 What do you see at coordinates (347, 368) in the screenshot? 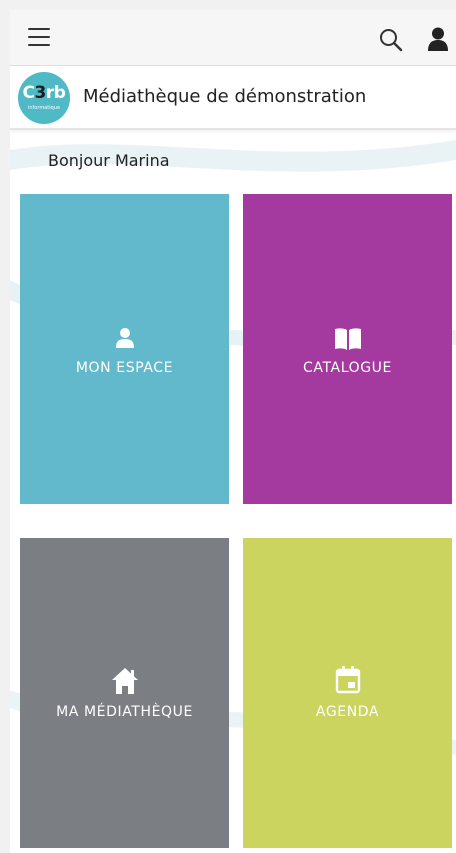
I see `tile-label: CATALOGUE` at bounding box center [347, 368].